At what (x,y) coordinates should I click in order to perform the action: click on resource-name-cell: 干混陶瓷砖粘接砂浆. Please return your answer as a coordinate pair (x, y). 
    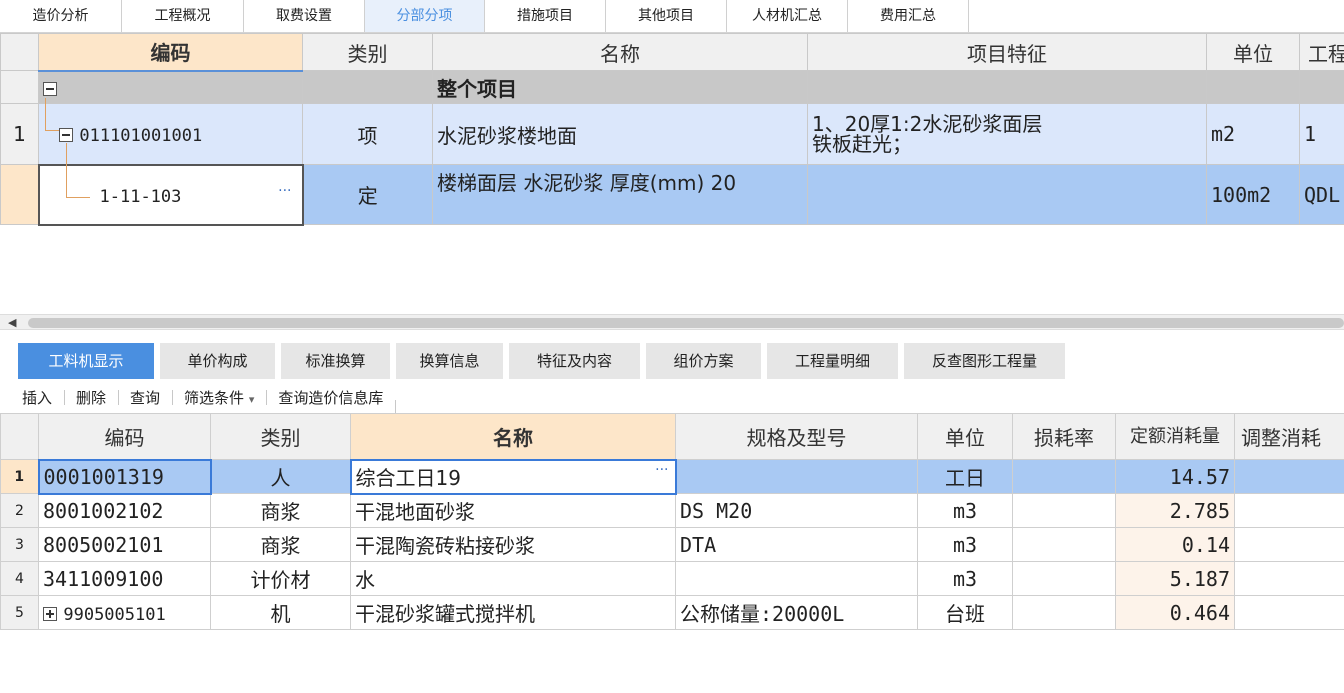
    Looking at the image, I should click on (513, 544).